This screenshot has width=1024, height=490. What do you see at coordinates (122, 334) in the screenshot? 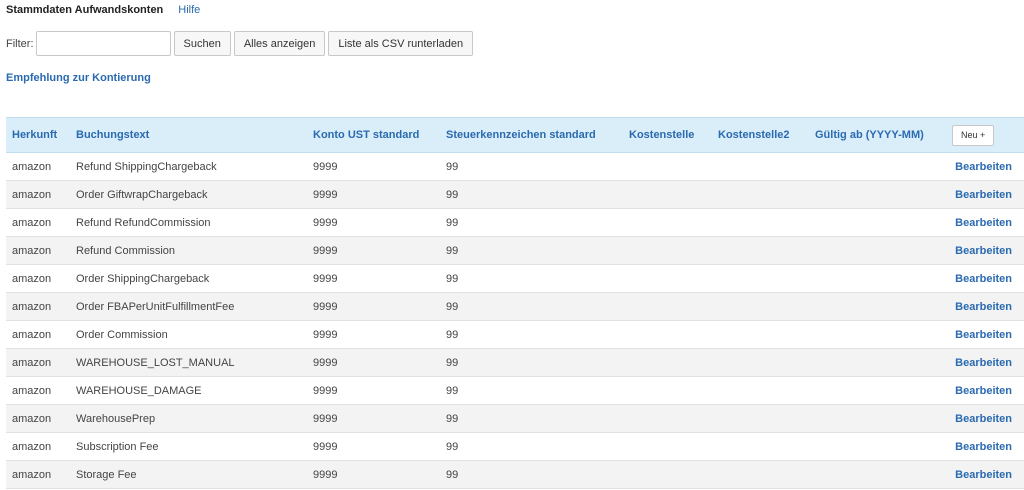
I see `cell-buchungstext: Order Commission` at bounding box center [122, 334].